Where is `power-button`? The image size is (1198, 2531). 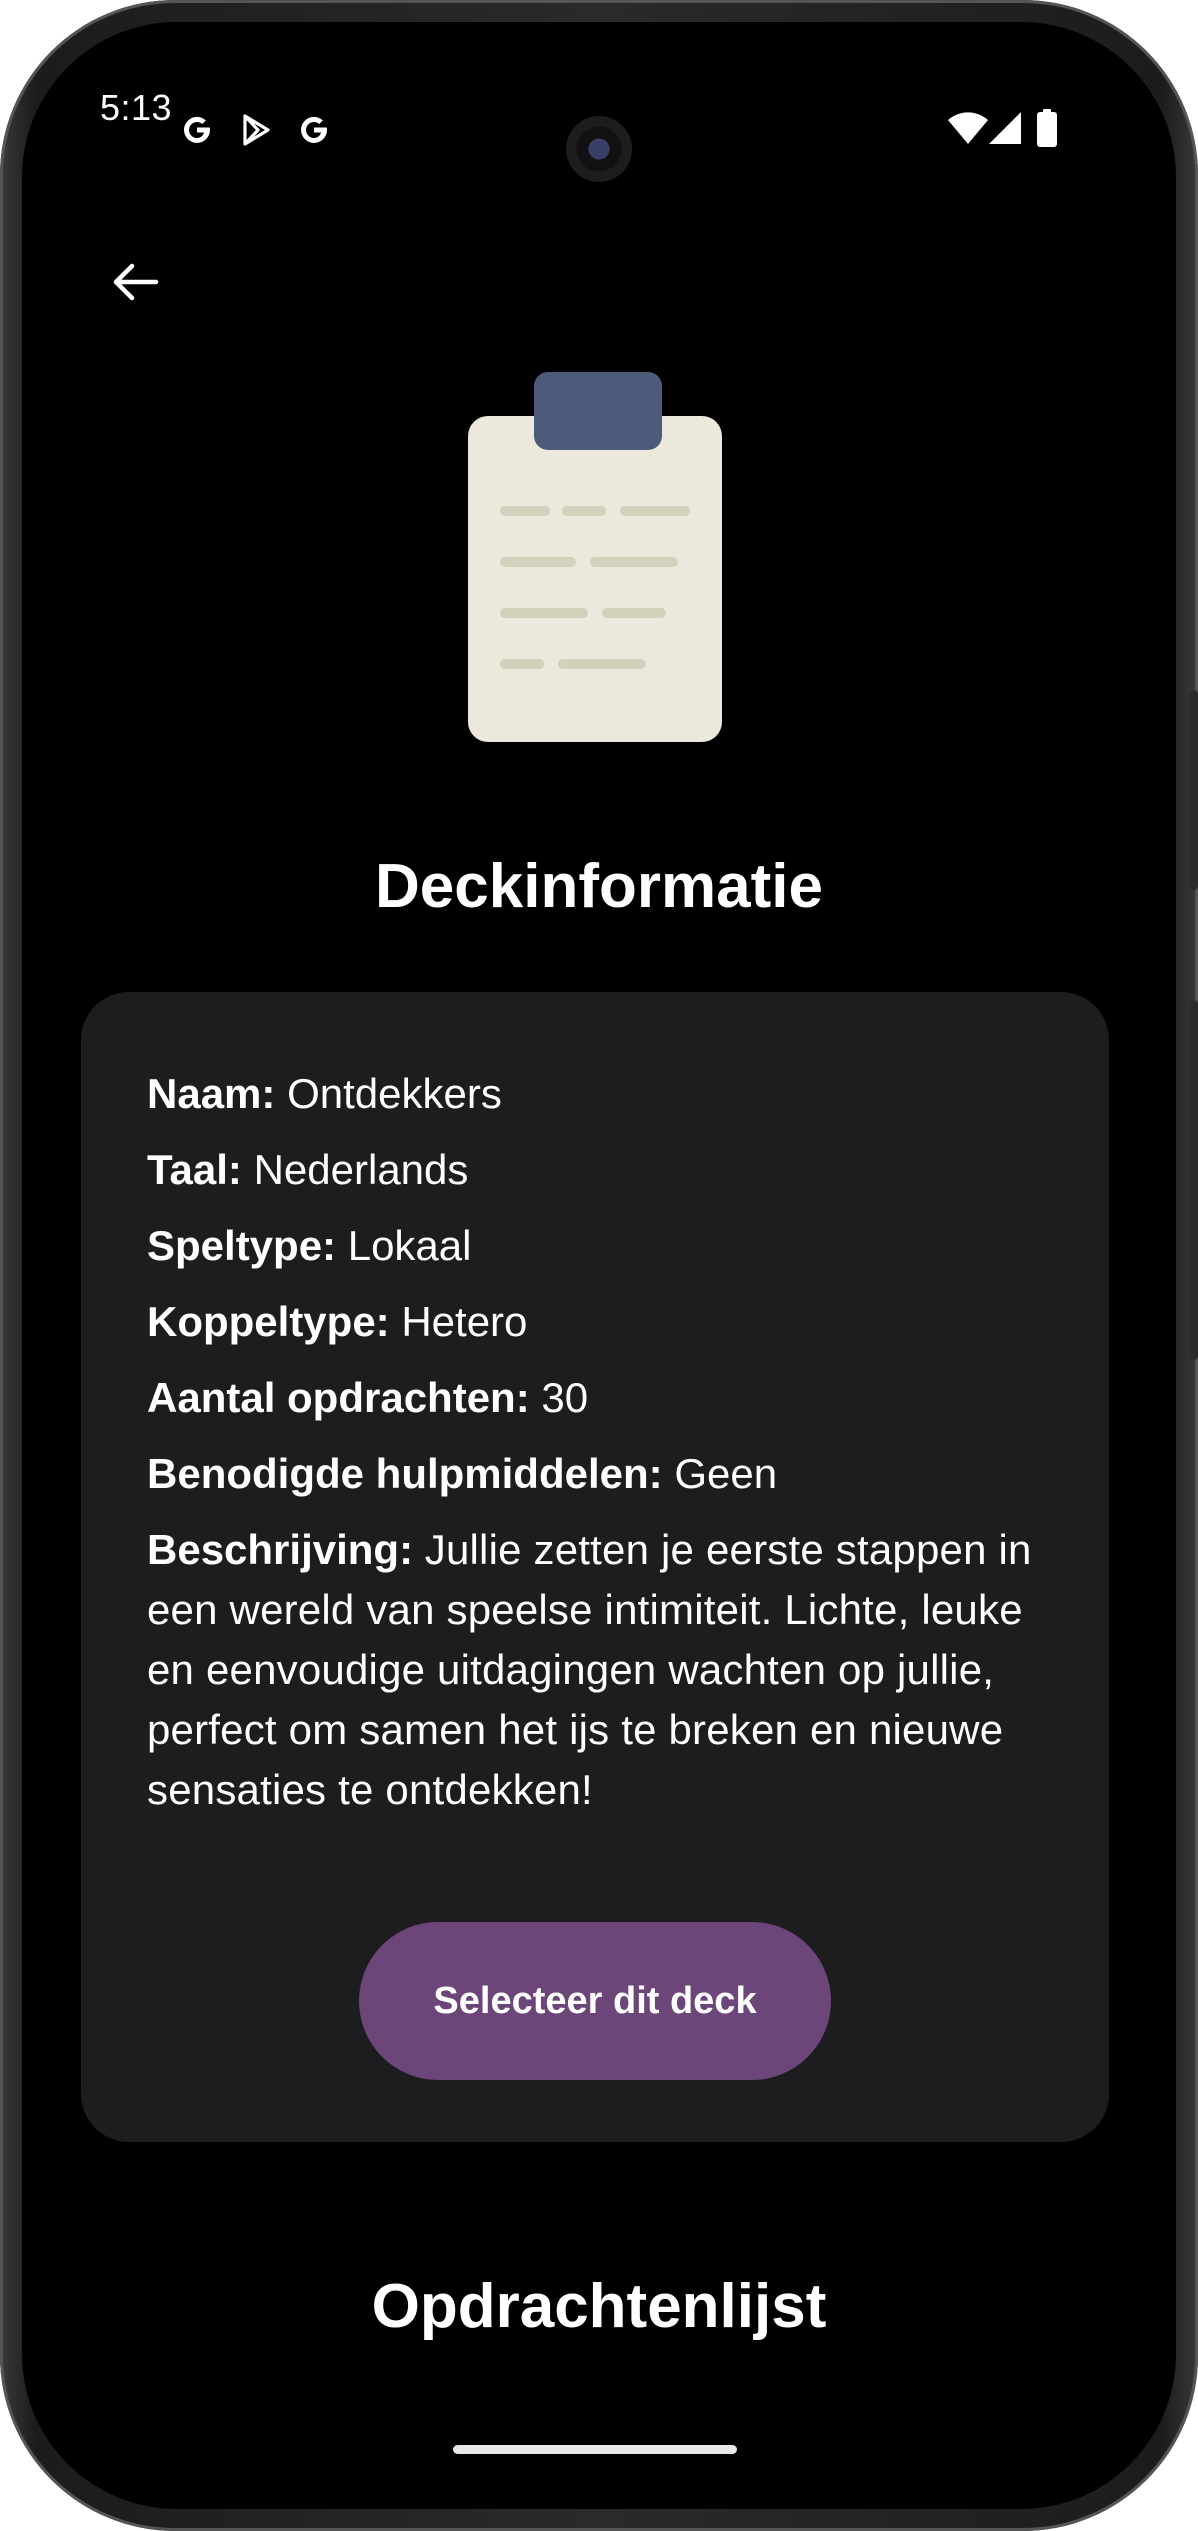
power-button is located at coordinates (1194, 790).